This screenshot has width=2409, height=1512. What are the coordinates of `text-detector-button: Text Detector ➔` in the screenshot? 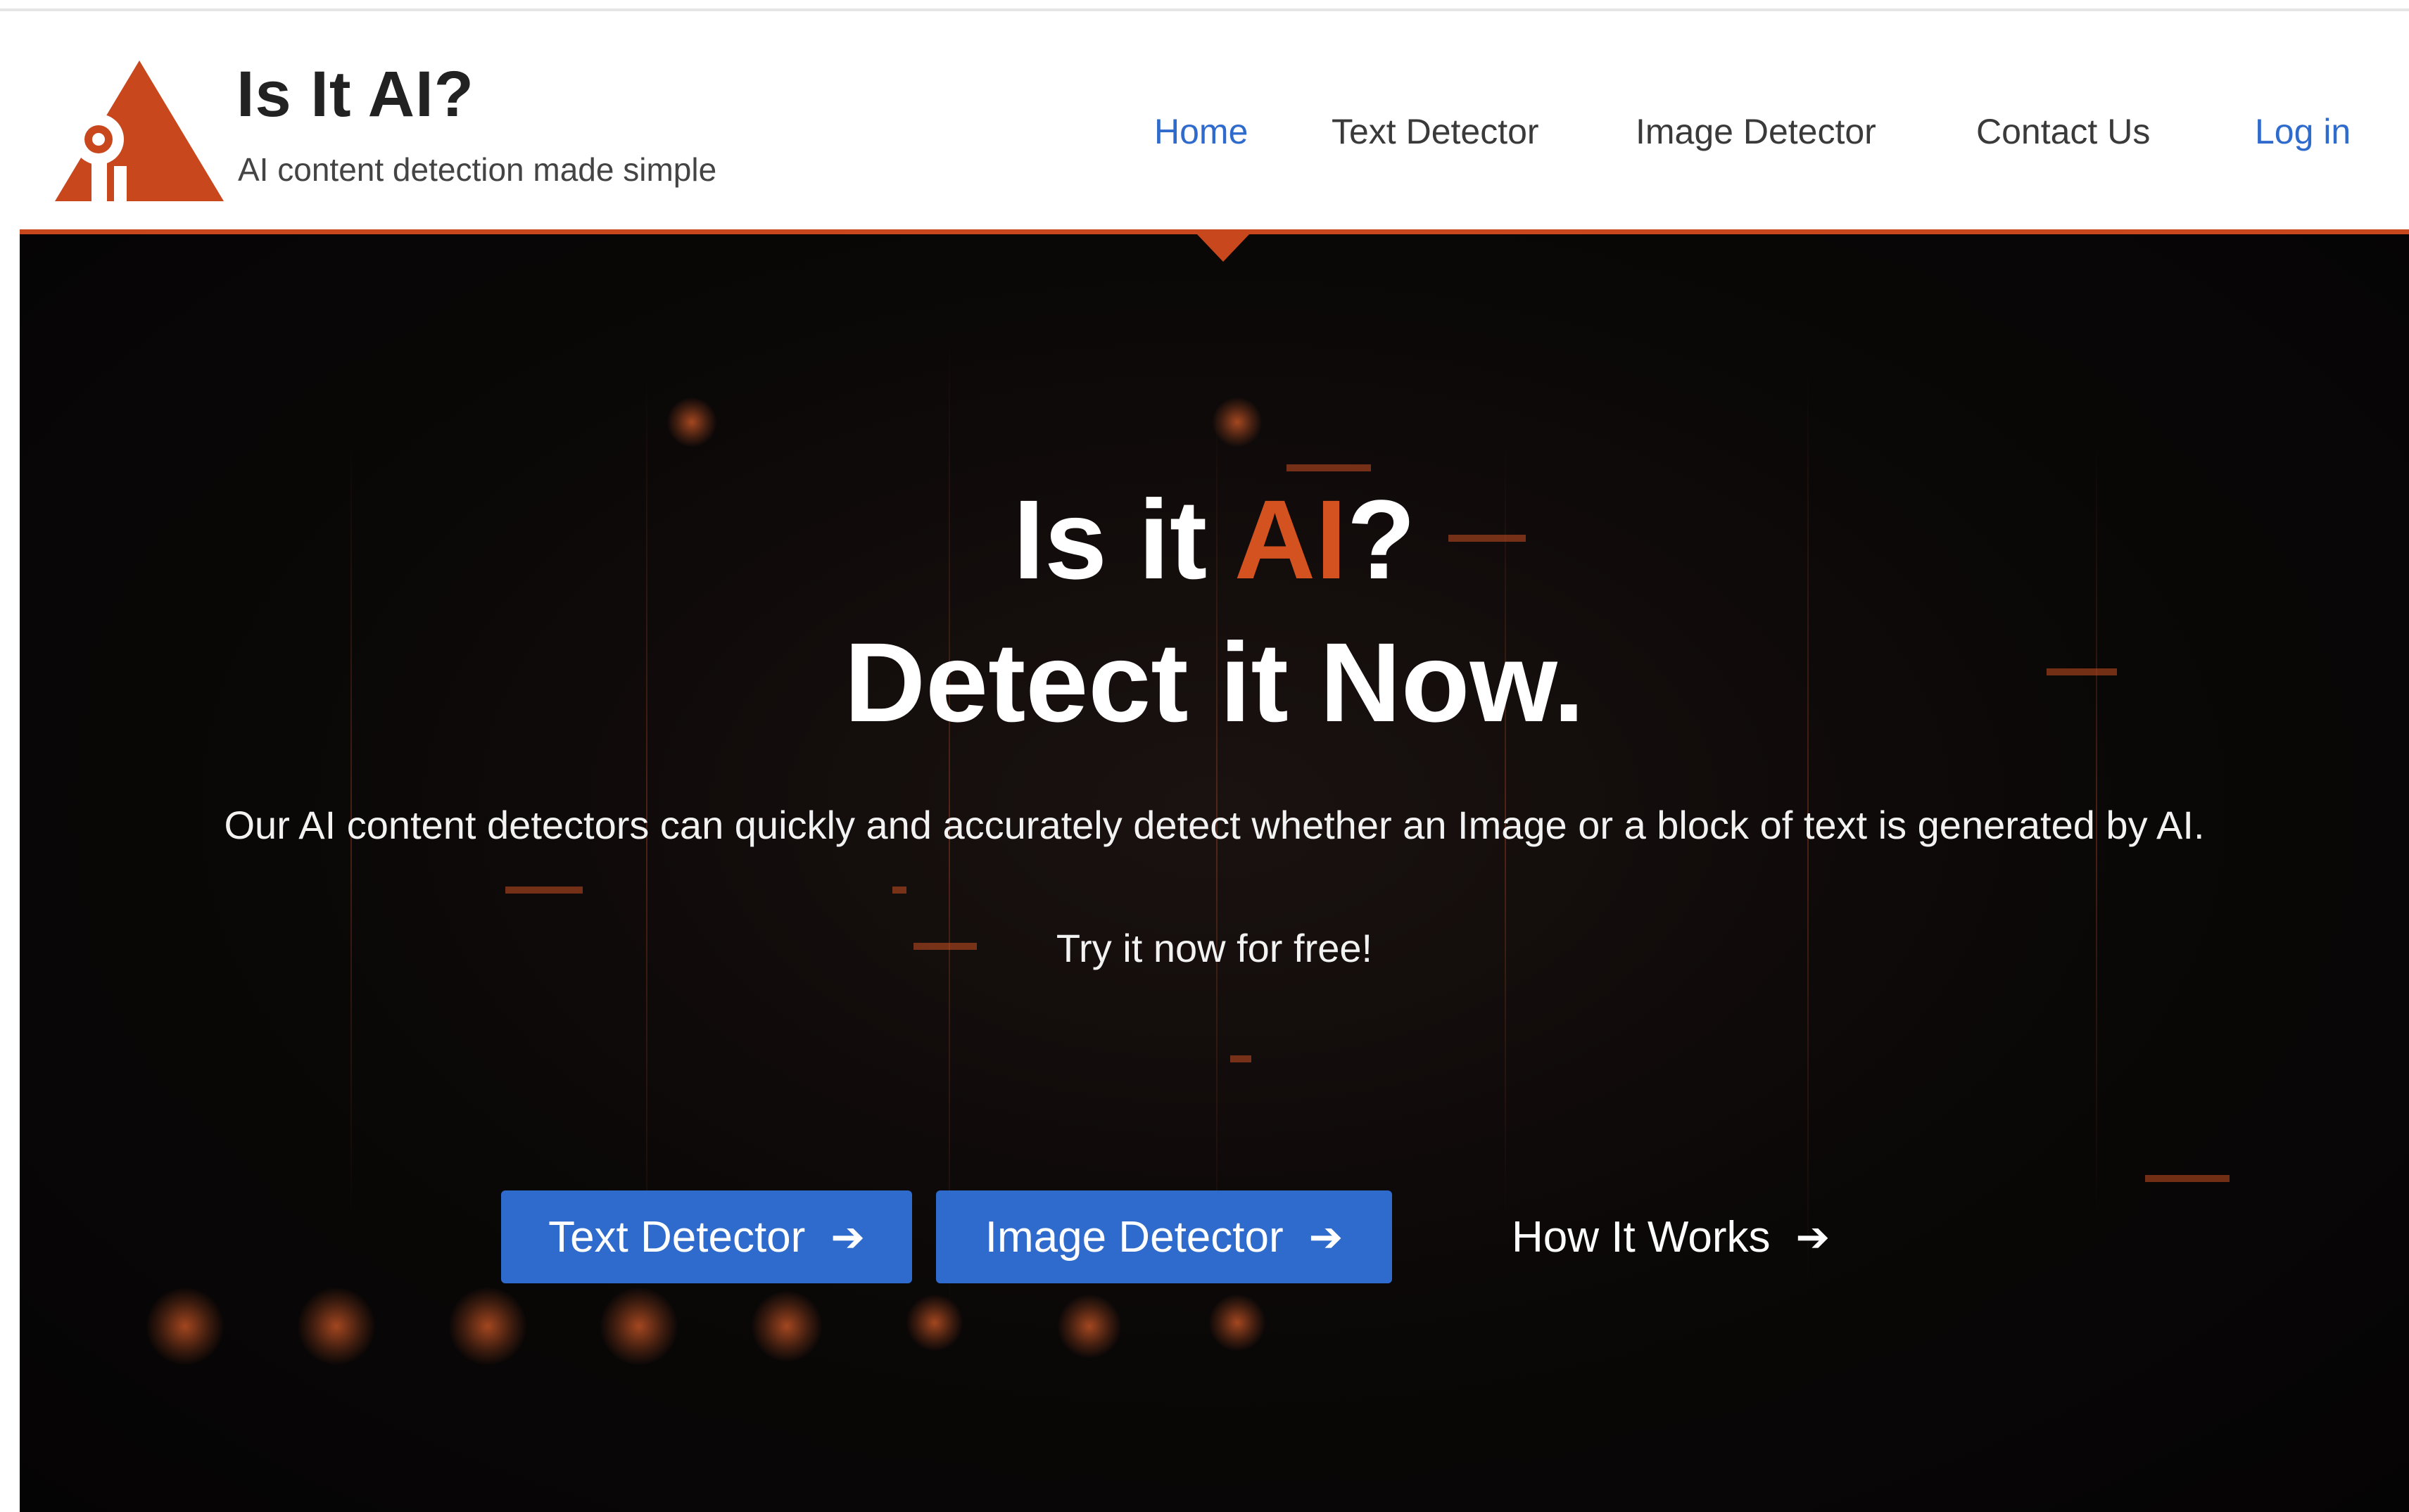 It's located at (706, 1236).